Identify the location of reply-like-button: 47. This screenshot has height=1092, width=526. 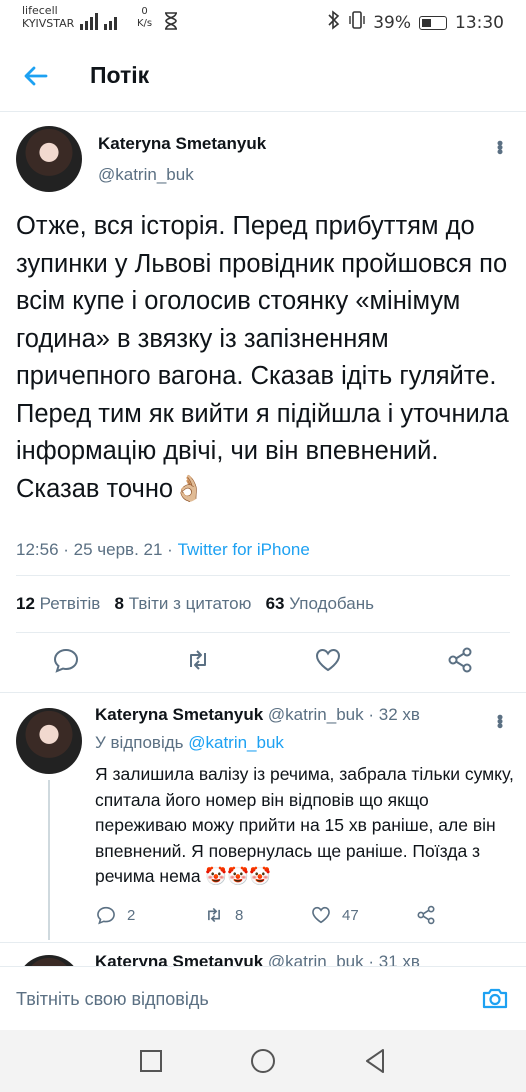
(334, 915).